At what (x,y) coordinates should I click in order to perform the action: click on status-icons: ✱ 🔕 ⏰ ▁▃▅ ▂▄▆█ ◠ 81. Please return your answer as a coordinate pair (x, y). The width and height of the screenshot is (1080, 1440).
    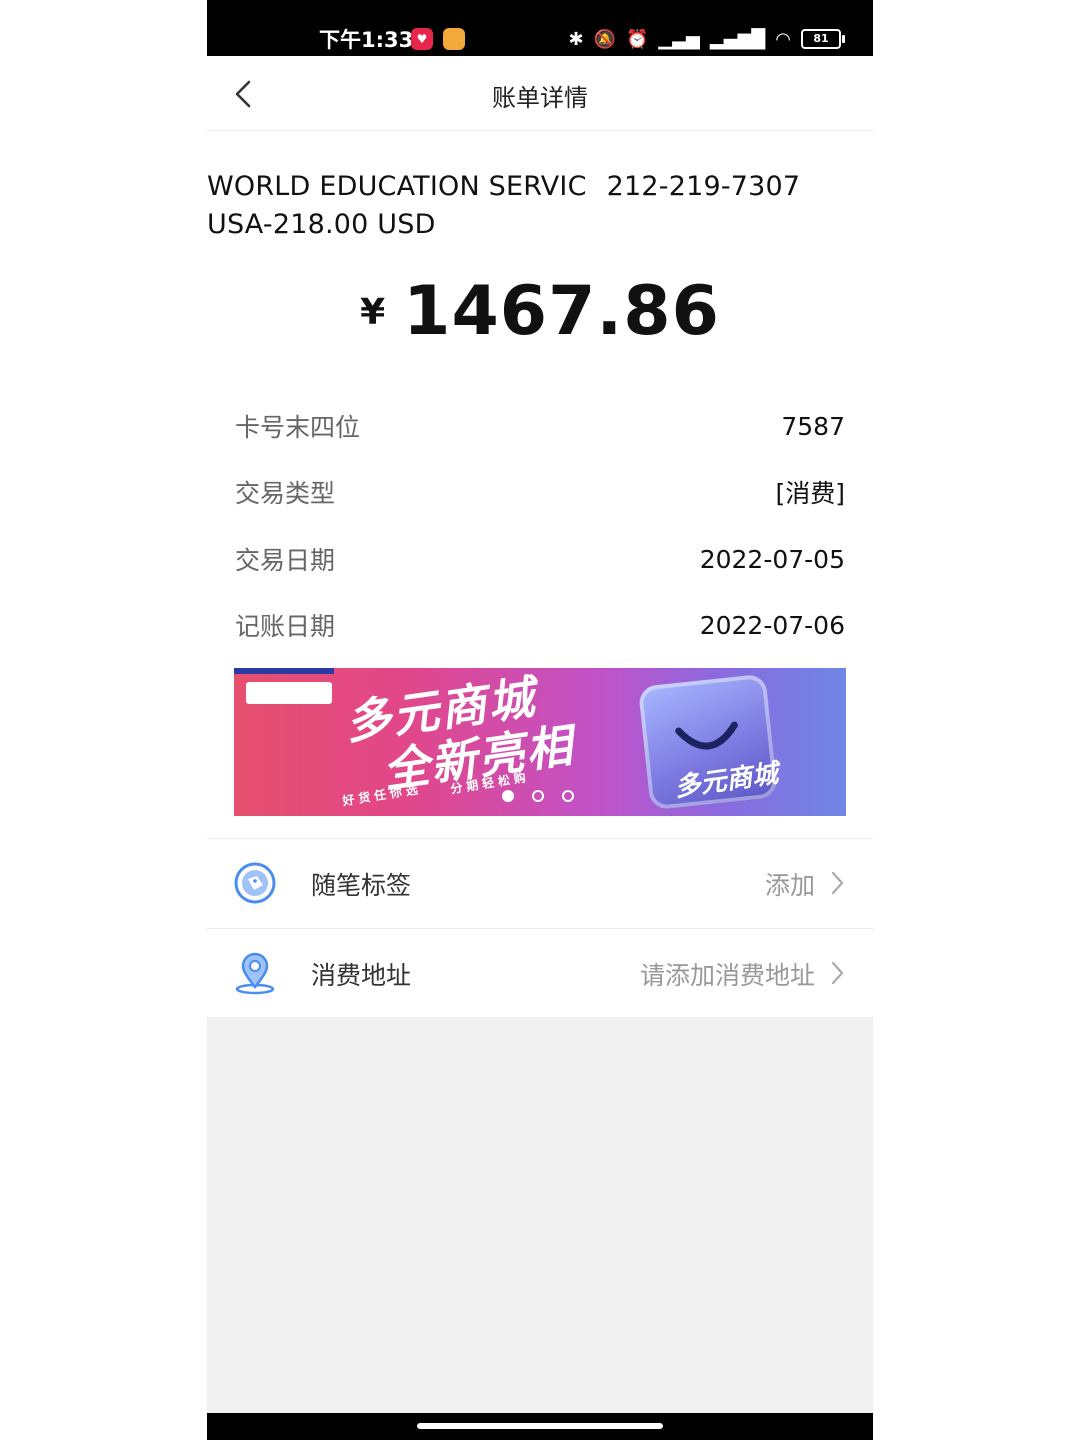
    Looking at the image, I should click on (706, 39).